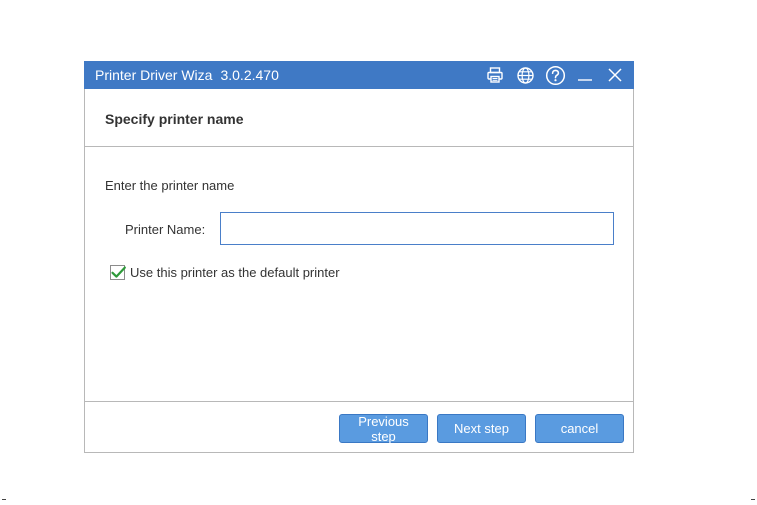  I want to click on default-printer-option: Use this printer as the default printer, so click(225, 272).